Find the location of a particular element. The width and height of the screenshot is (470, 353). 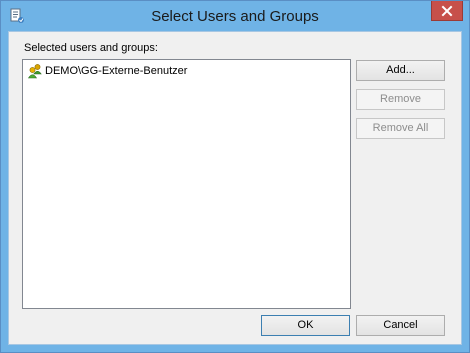

close-icon is located at coordinates (447, 11).